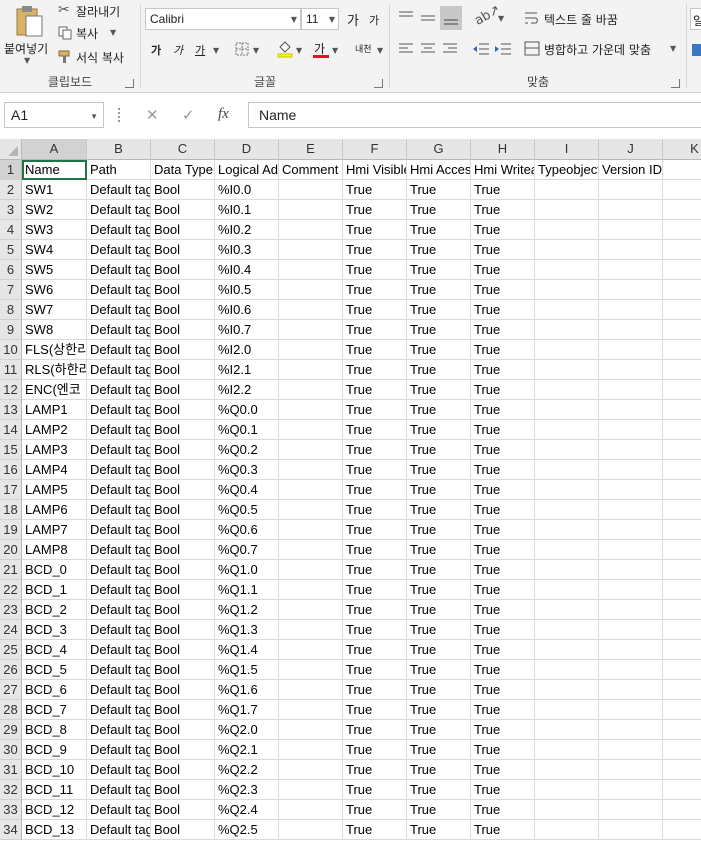 This screenshot has width=701, height=844. I want to click on cell-j6, so click(631, 270).